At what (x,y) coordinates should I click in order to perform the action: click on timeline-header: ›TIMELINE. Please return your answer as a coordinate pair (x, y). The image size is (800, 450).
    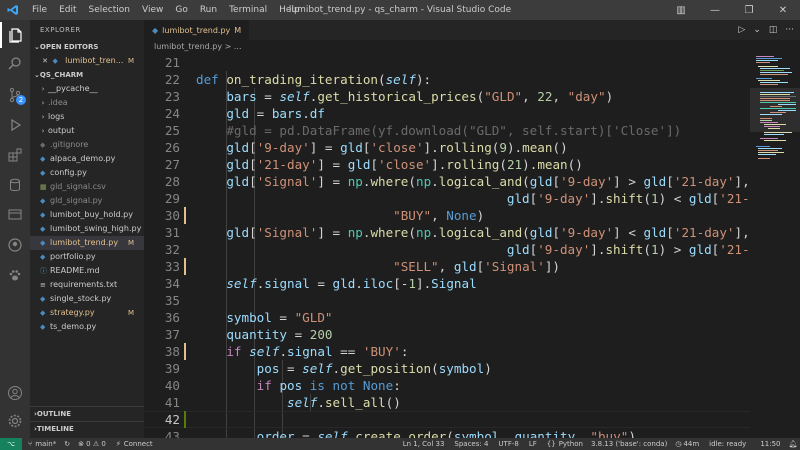
    Looking at the image, I should click on (87, 429).